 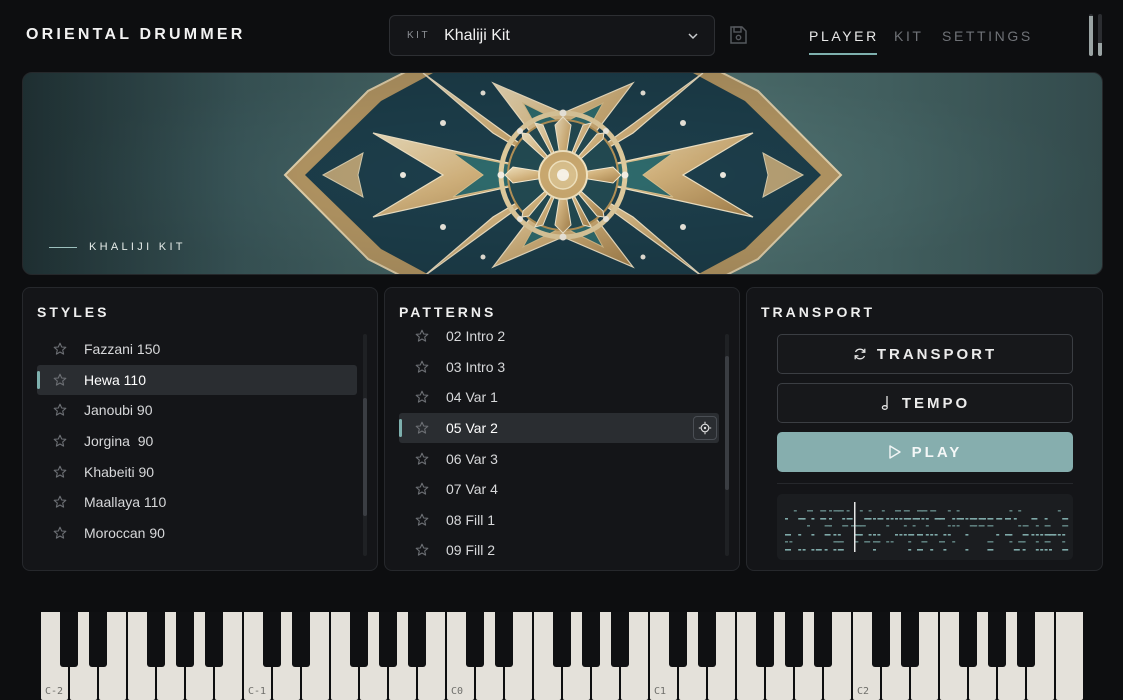 What do you see at coordinates (559, 458) in the screenshot?
I see `pattern-list-item: 06 Var 3` at bounding box center [559, 458].